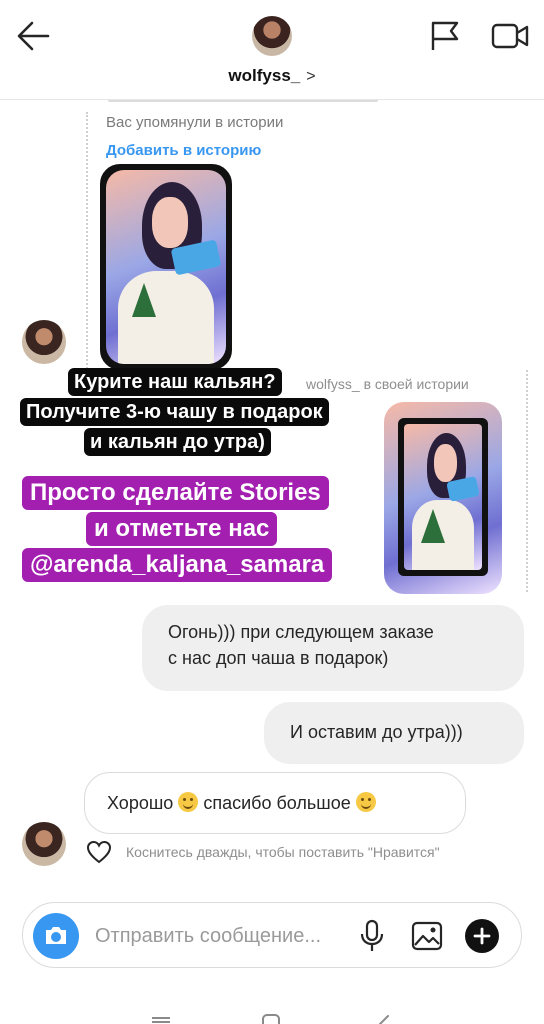  What do you see at coordinates (161, 1020) in the screenshot?
I see `recents-icon` at bounding box center [161, 1020].